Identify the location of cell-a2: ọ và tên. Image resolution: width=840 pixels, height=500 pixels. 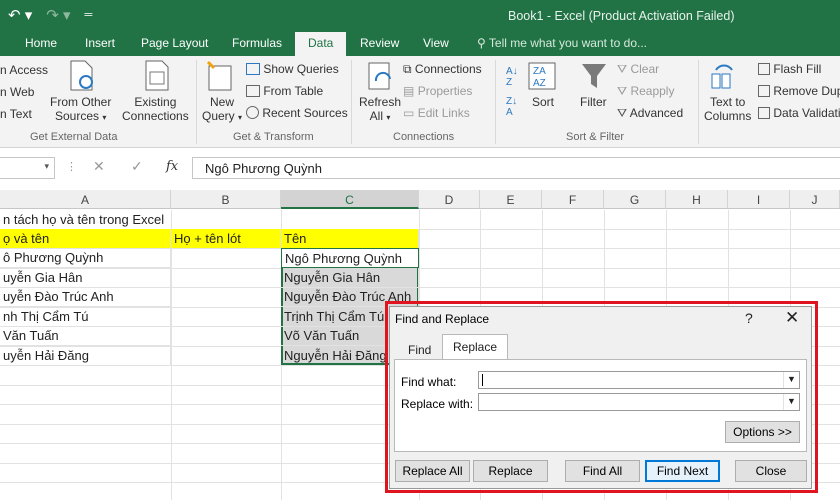
(85, 239).